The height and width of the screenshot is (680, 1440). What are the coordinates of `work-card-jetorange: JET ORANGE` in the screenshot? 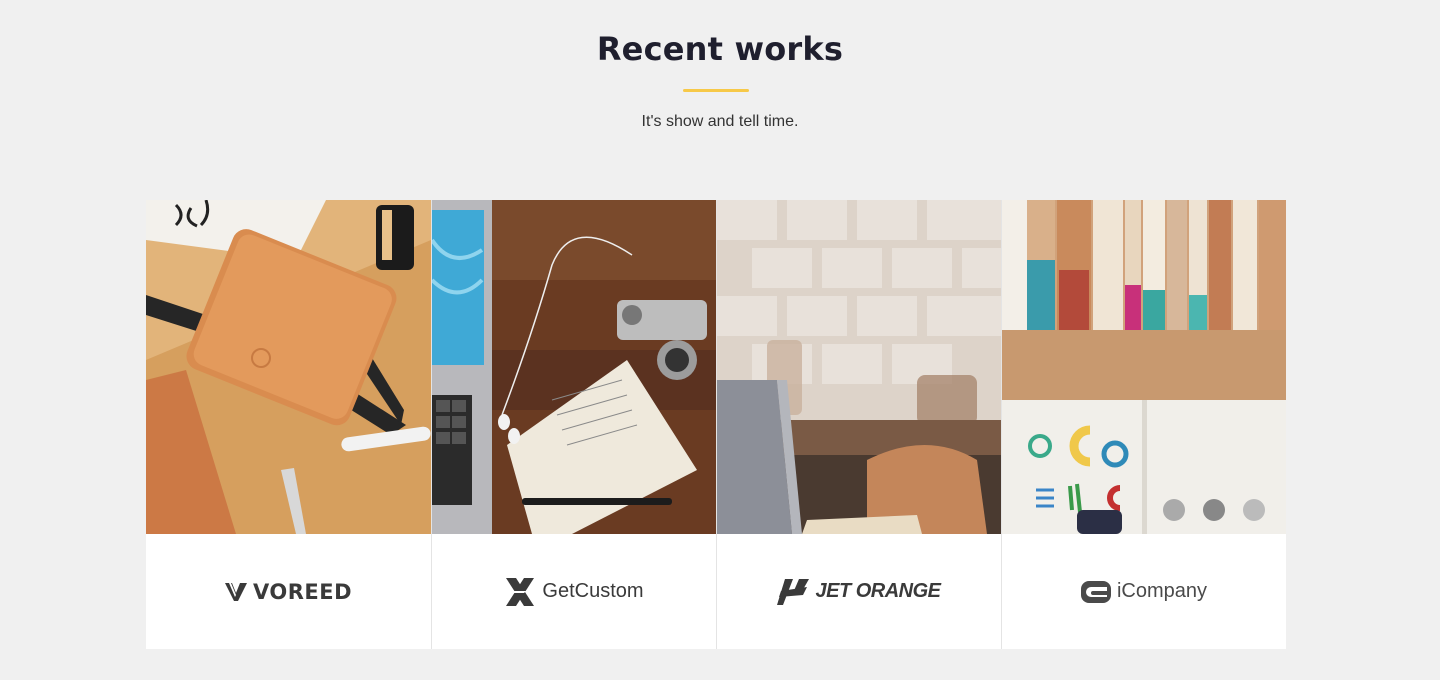 It's located at (858, 424).